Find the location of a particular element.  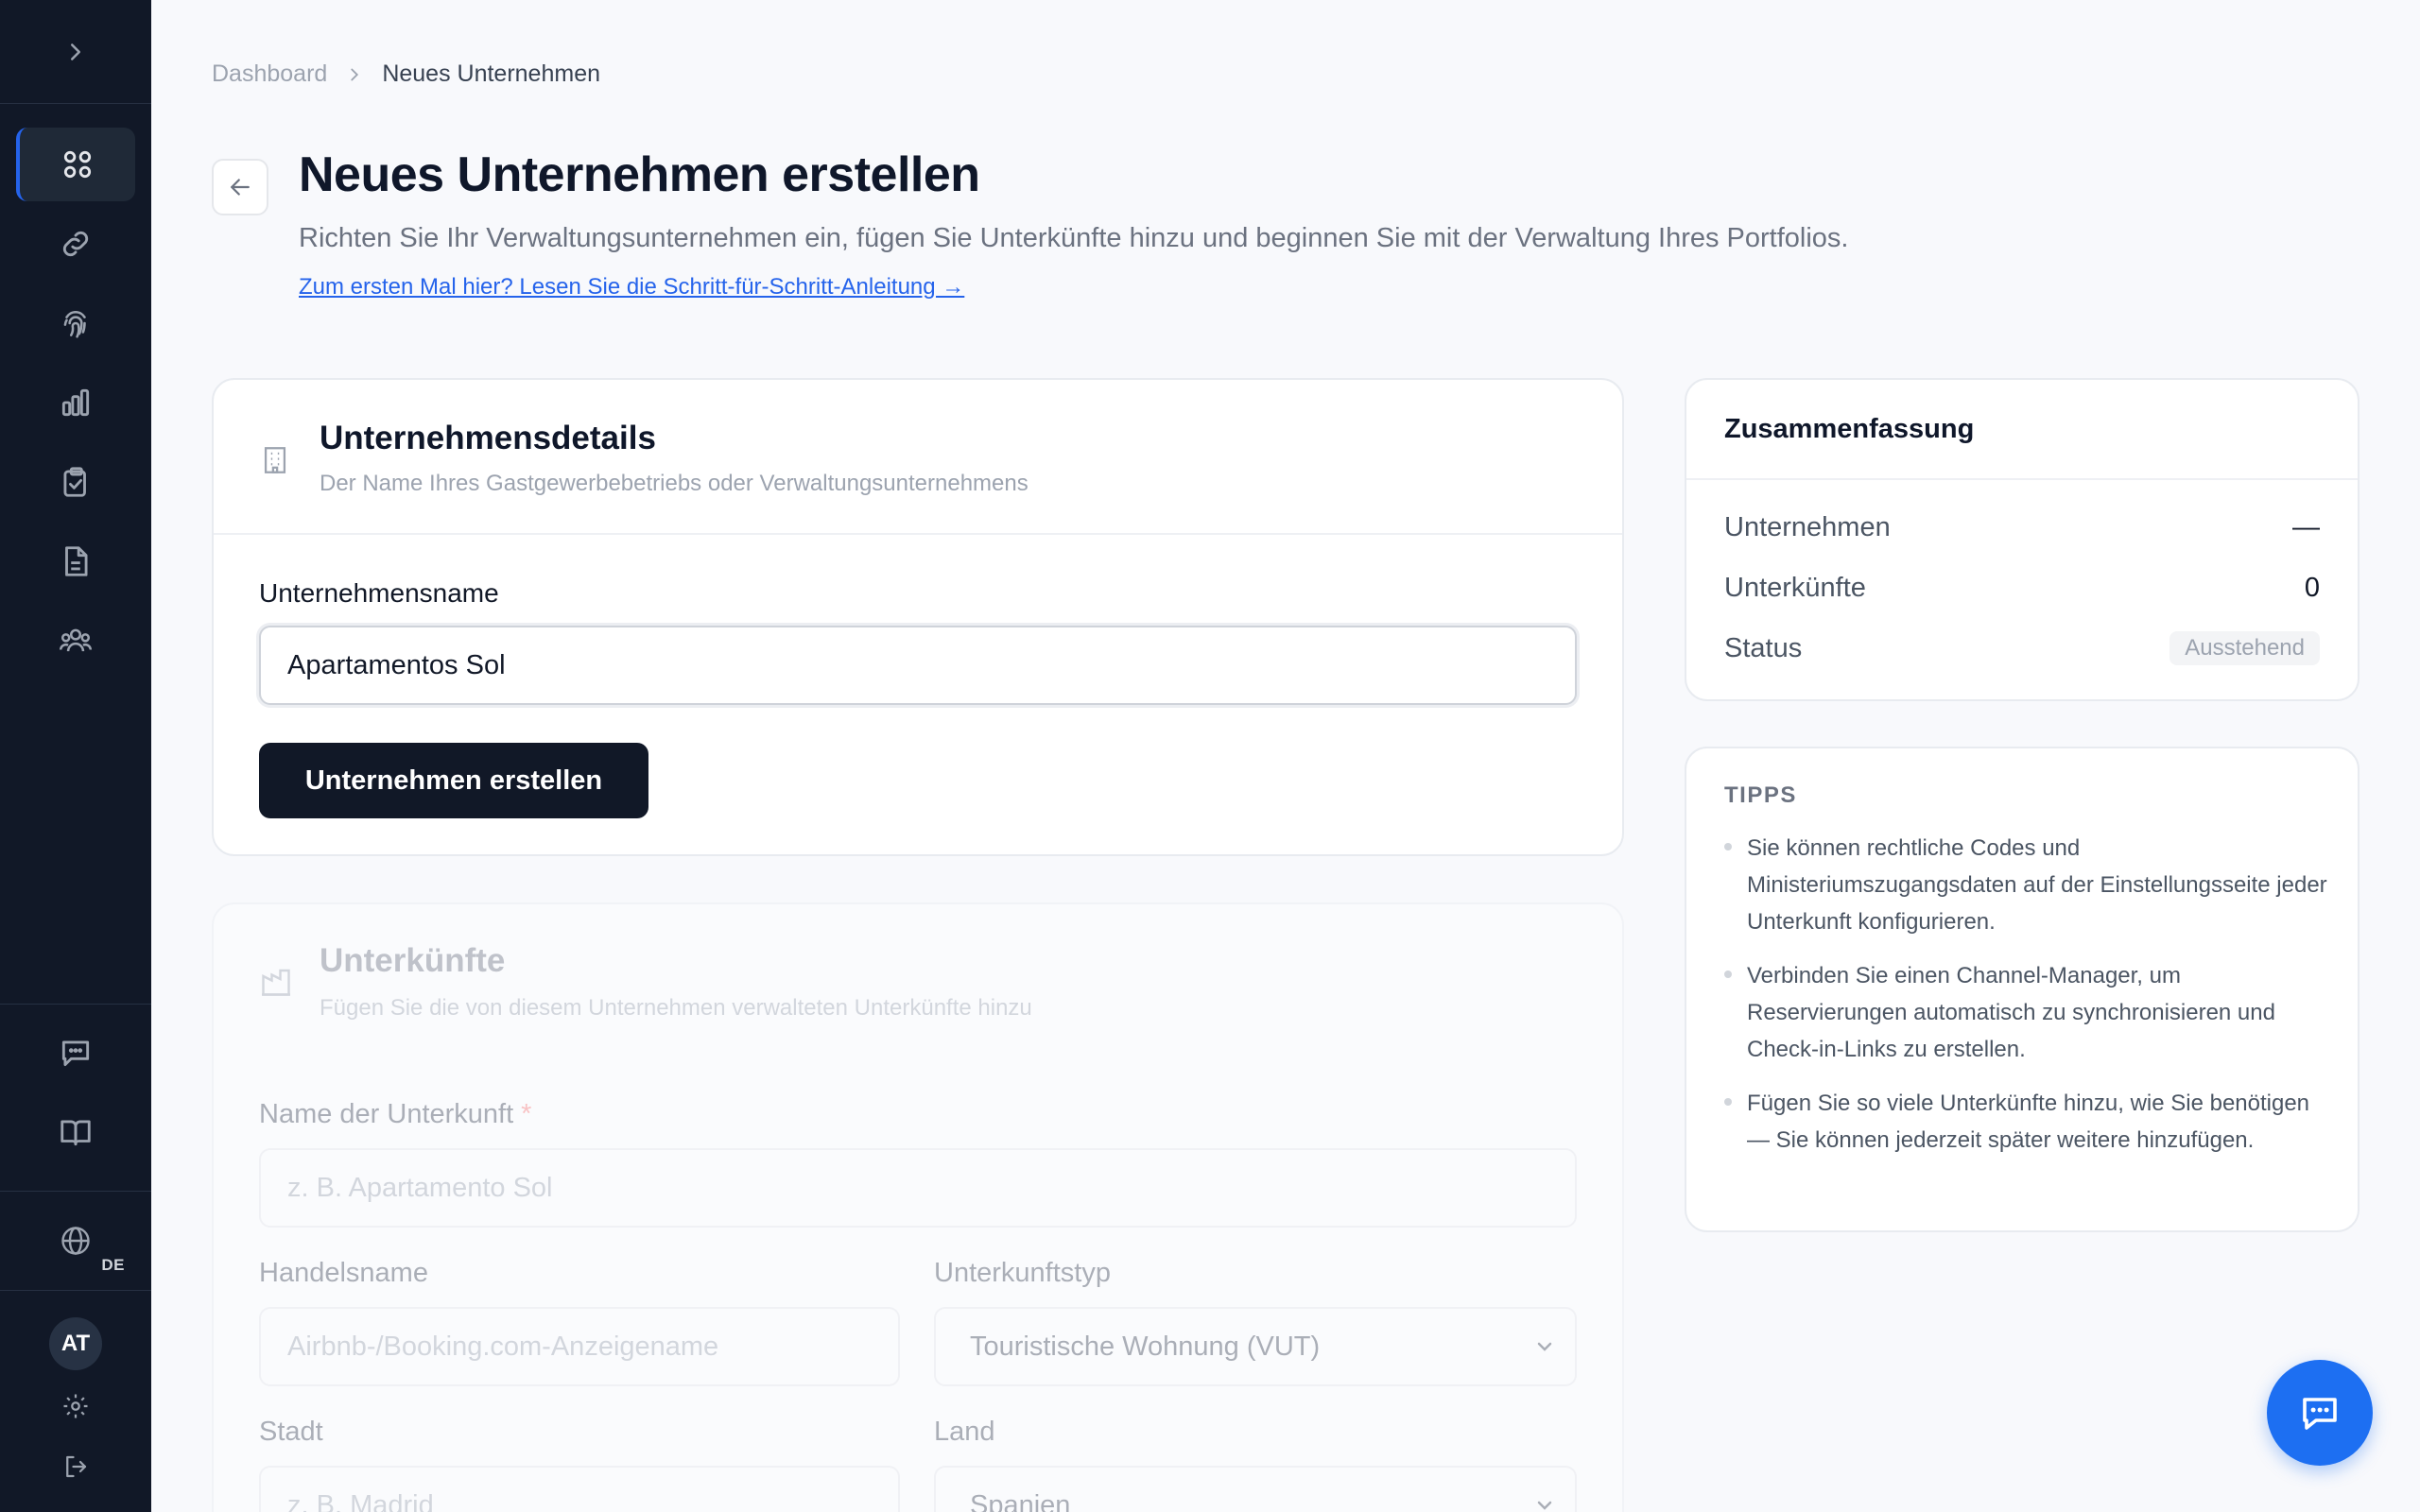

sidebar-item-dashboard is located at coordinates (75, 164).